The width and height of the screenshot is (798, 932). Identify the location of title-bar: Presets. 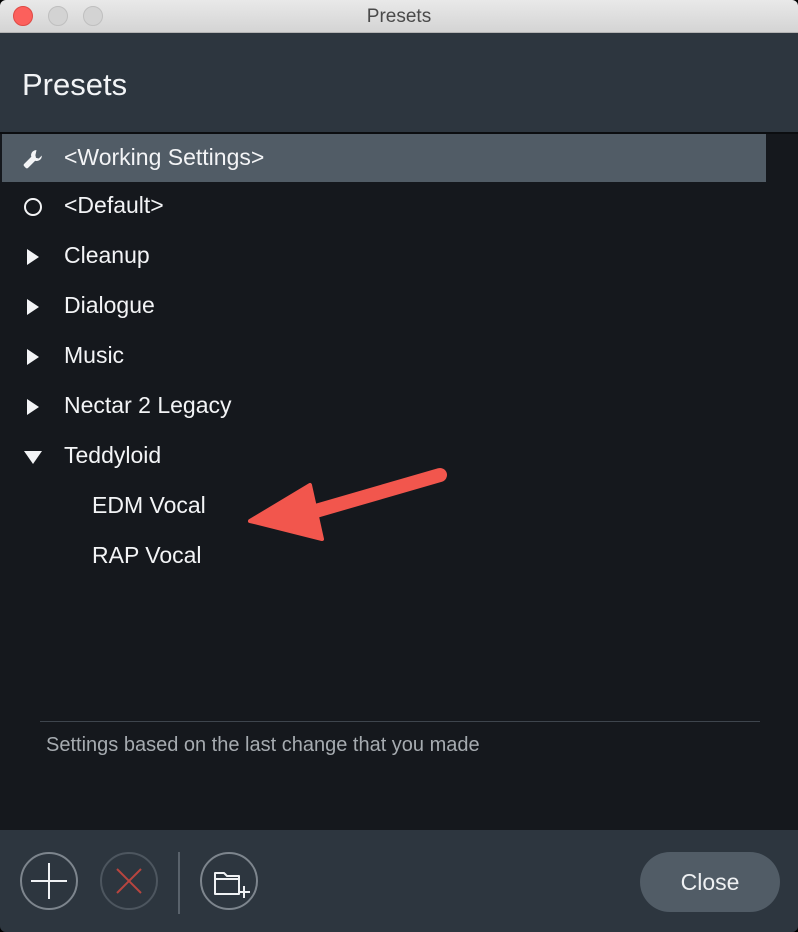
(399, 16).